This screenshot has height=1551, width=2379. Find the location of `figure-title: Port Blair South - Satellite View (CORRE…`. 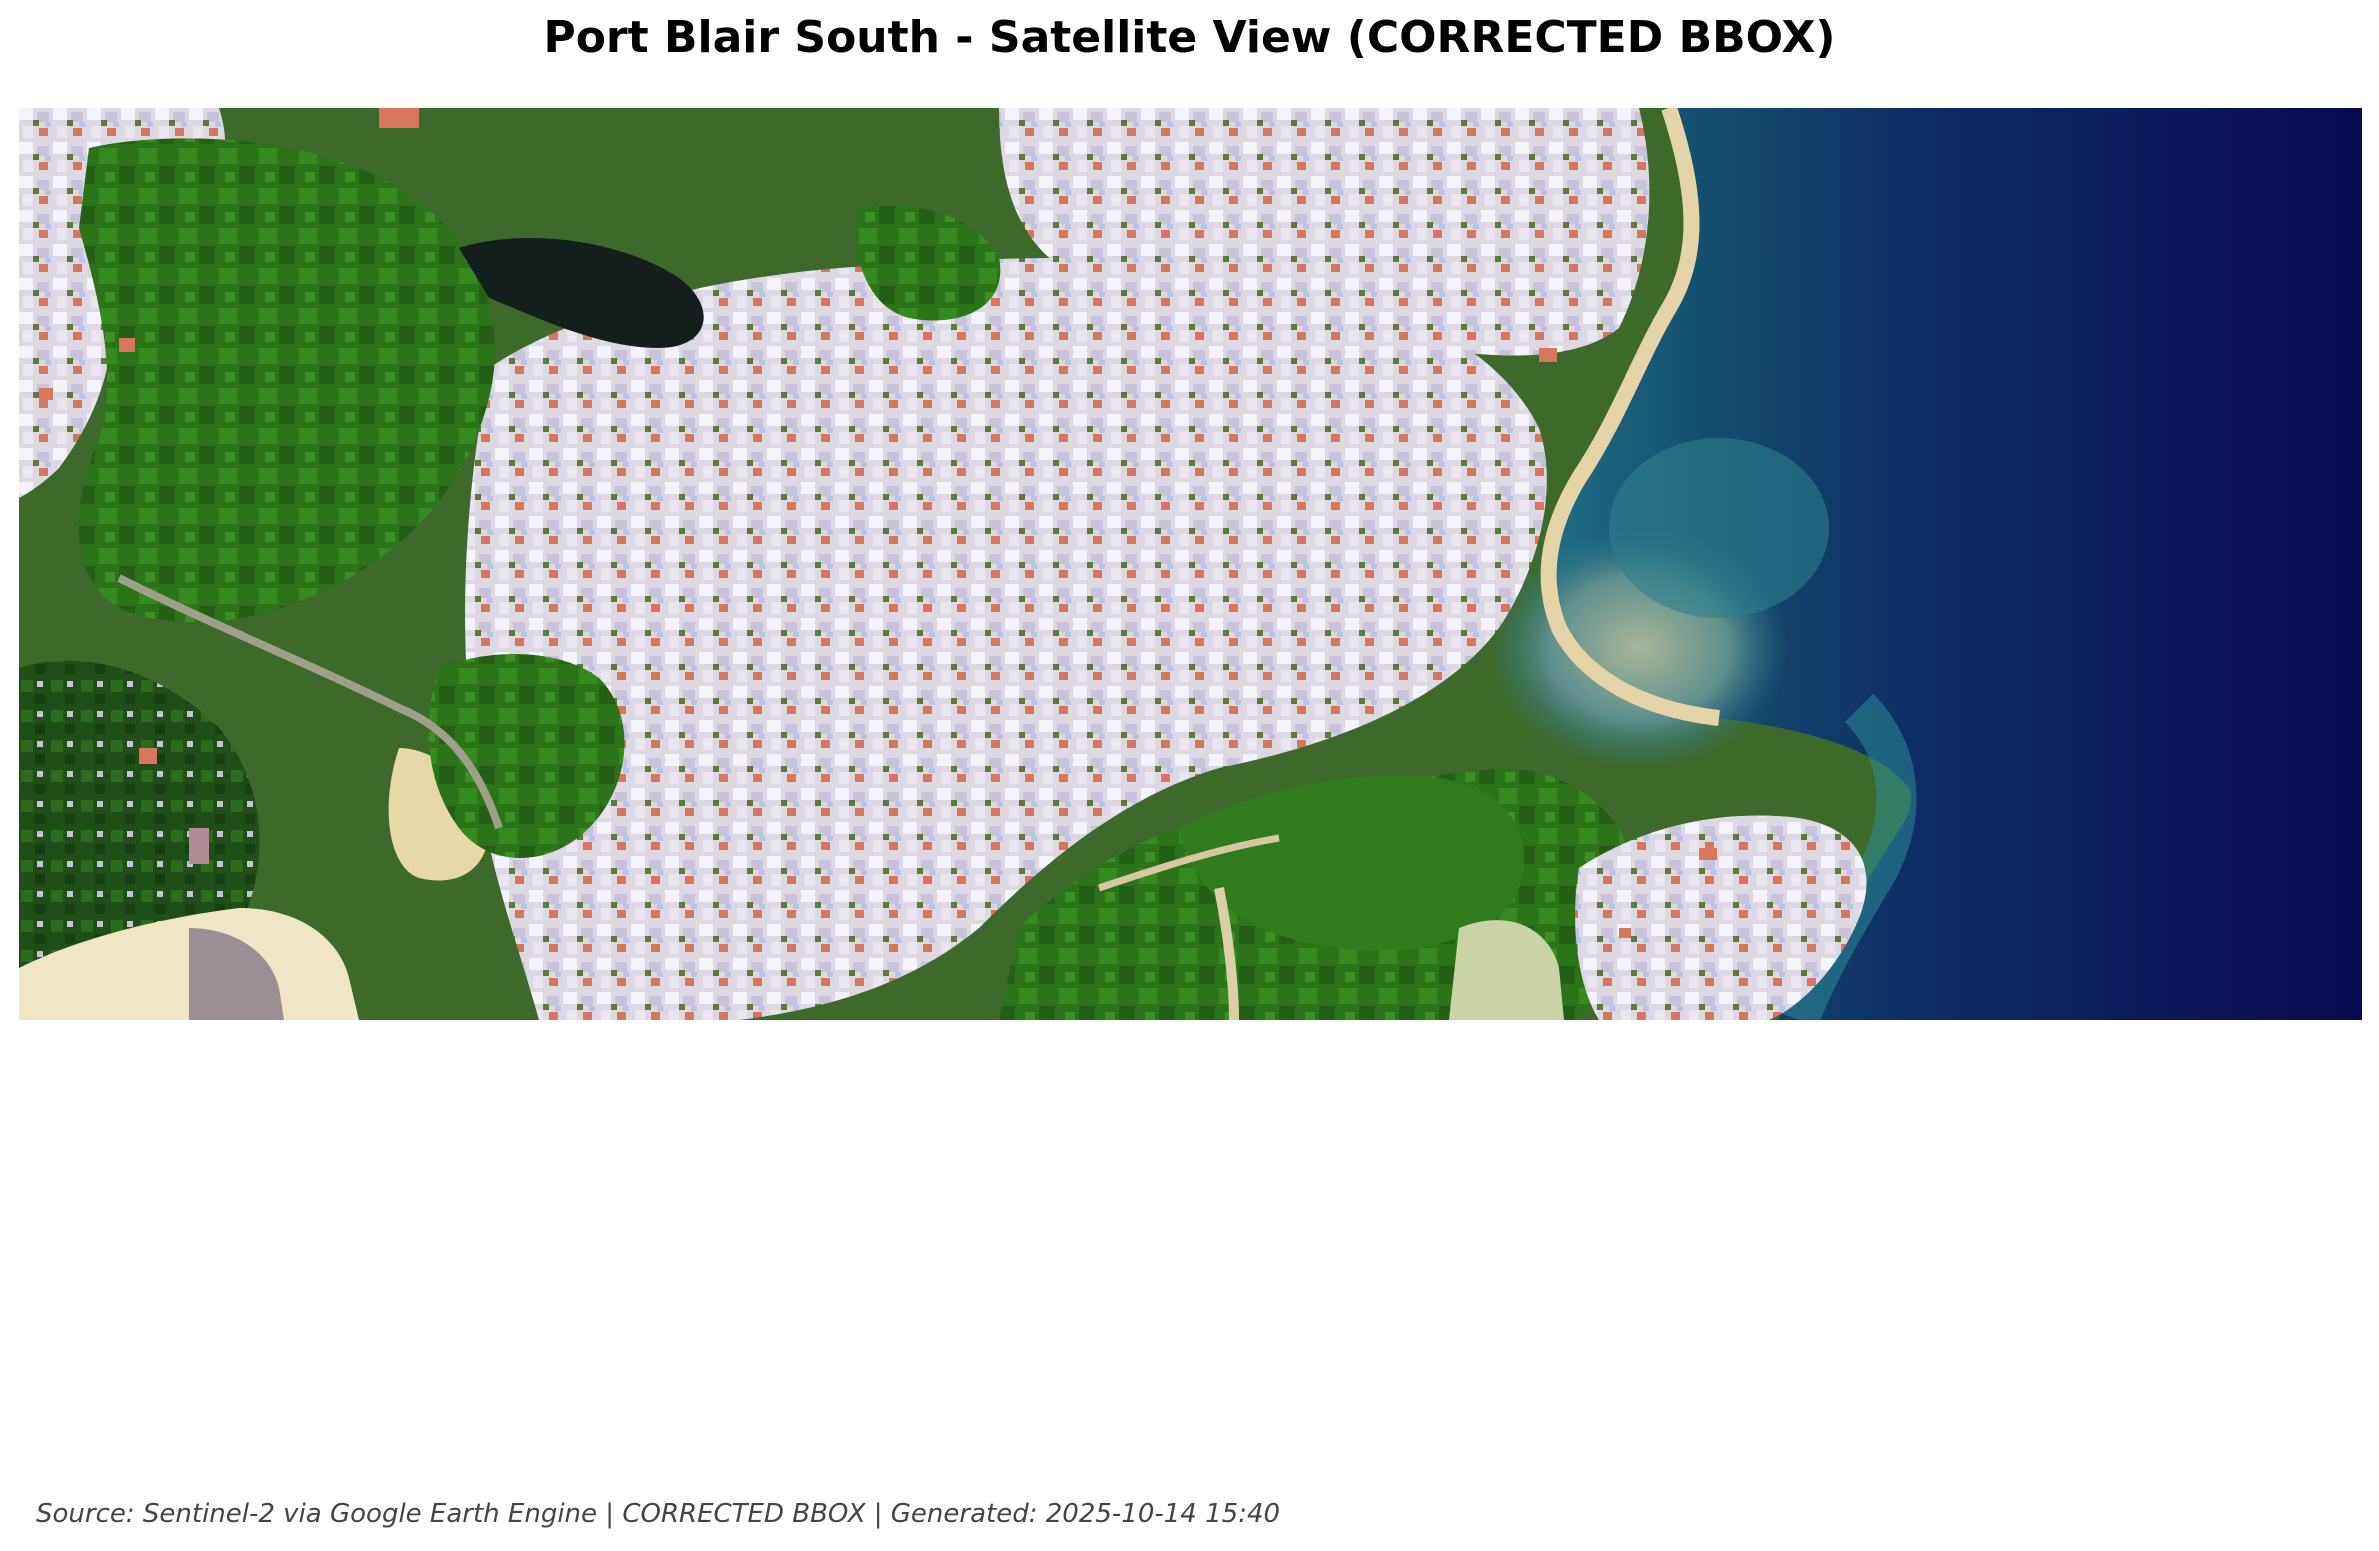

figure-title: Port Blair South - Satellite View (CORRE… is located at coordinates (1189, 37).